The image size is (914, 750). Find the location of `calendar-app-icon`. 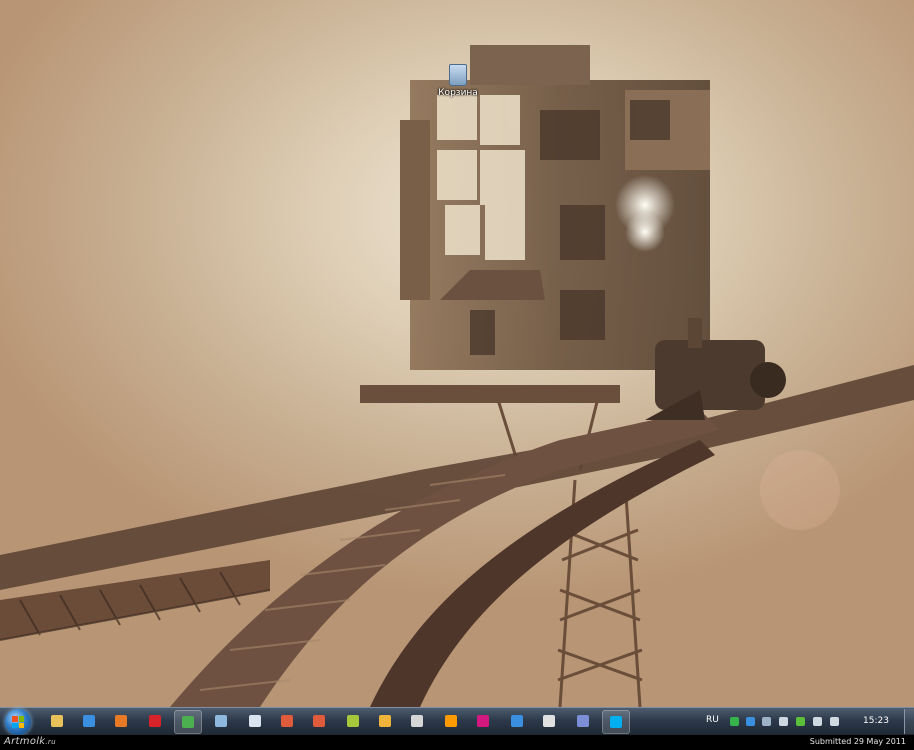

calendar-app-icon is located at coordinates (417, 721).